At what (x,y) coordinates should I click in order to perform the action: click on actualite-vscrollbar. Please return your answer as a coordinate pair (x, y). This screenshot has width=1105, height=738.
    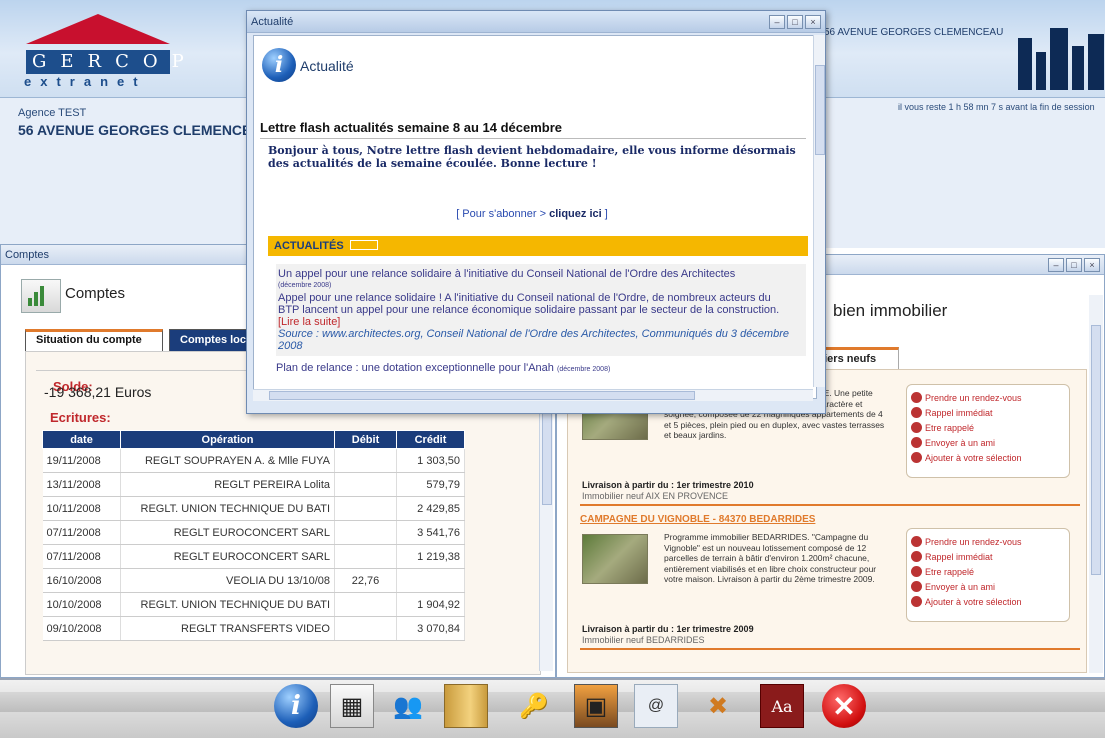
    Looking at the image, I should click on (819, 211).